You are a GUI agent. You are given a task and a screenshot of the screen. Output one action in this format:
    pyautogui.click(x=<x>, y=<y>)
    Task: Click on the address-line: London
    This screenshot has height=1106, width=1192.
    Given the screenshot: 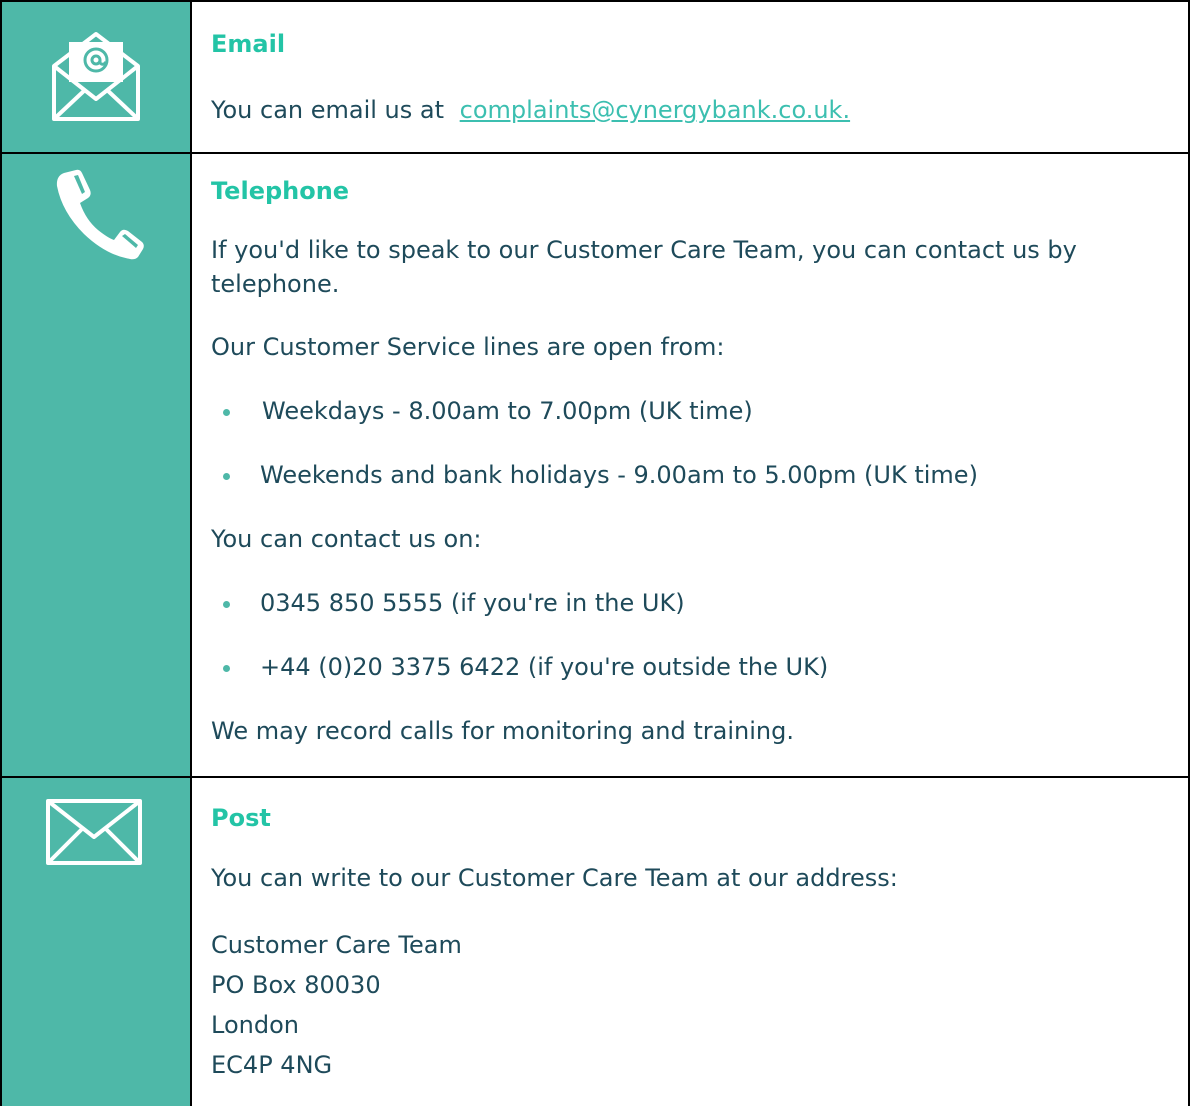 What is the action you would take?
    pyautogui.click(x=255, y=1025)
    